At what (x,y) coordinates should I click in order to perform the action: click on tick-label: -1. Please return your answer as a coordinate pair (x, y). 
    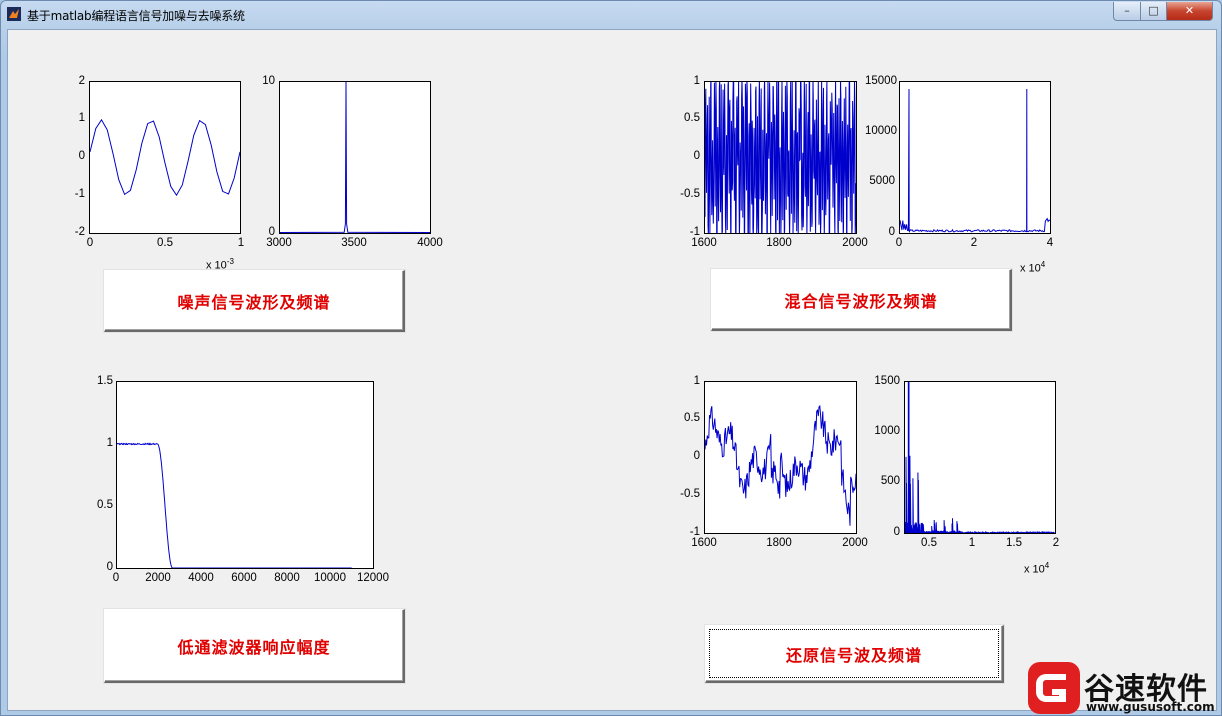
    Looking at the image, I should click on (79, 194).